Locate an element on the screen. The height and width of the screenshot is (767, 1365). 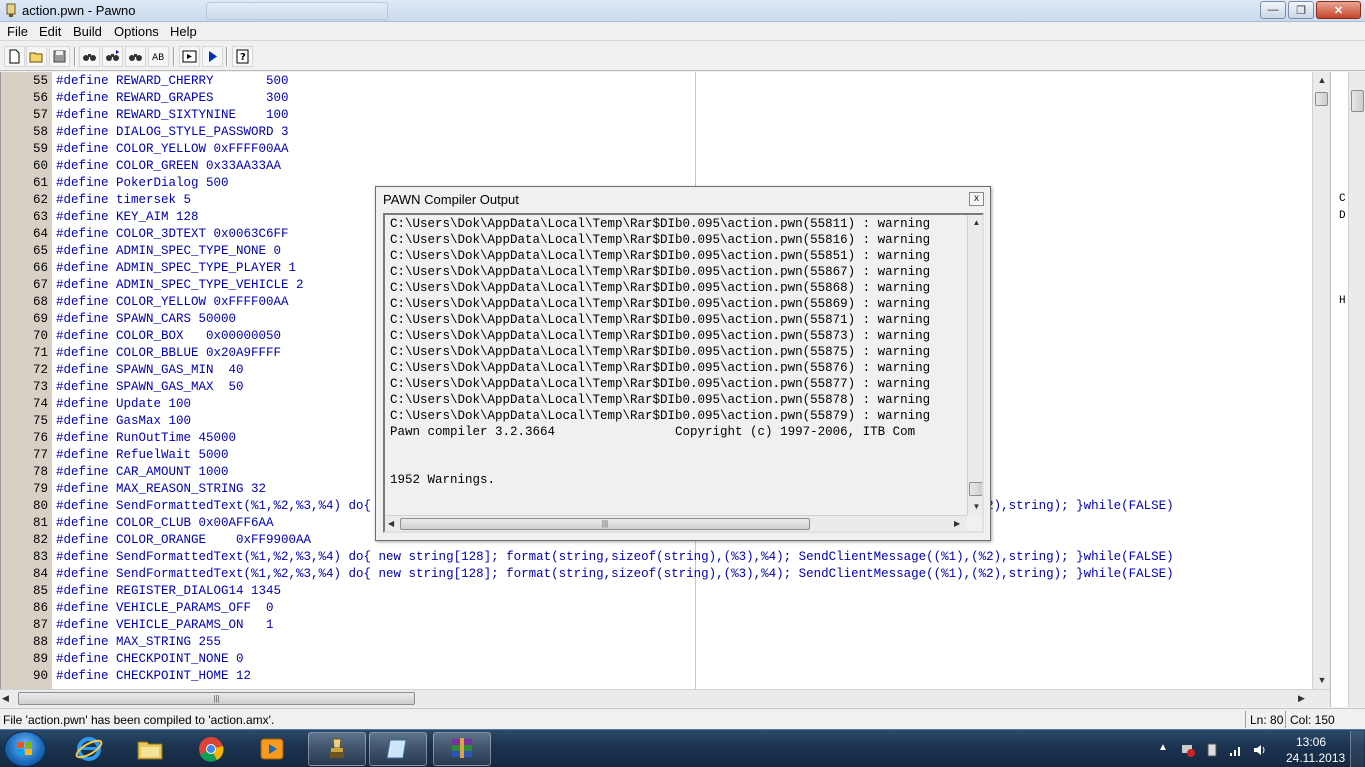
code-line: #define PokerDialog 500 is located at coordinates (142, 183).